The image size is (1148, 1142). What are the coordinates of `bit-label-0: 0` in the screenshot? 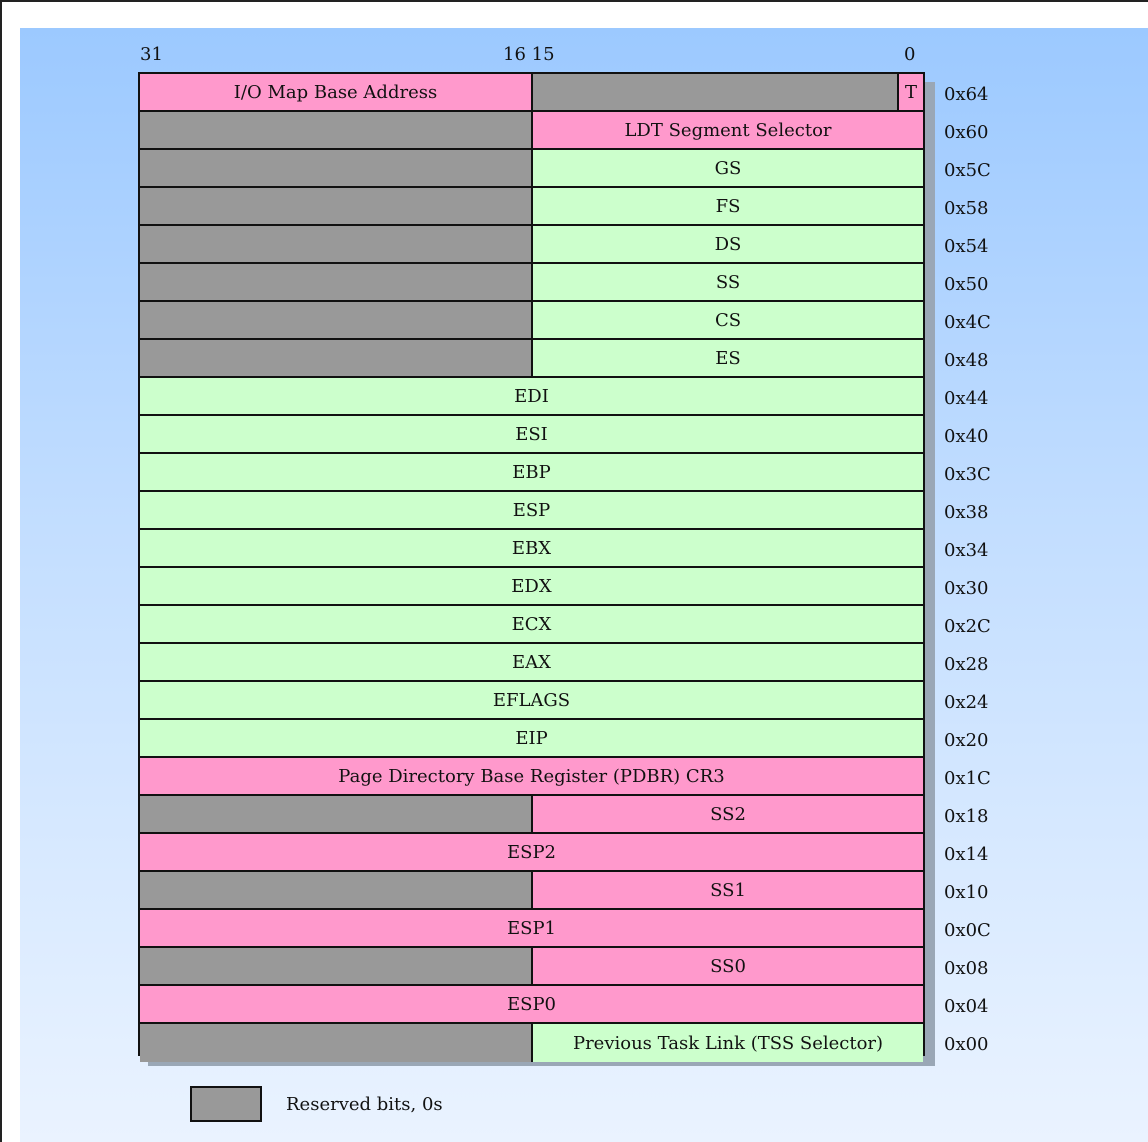 It's located at (910, 54).